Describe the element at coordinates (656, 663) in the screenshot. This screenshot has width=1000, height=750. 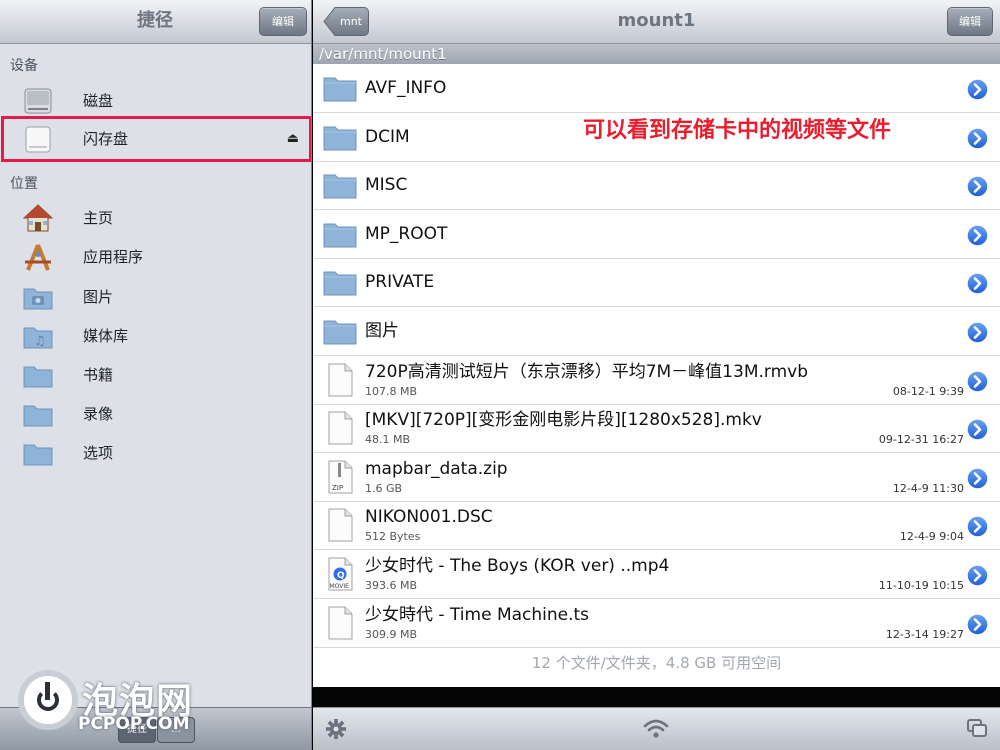
I see `storage-summary: 12 个文件/文件夹，4.8 GB 可用空间` at that location.